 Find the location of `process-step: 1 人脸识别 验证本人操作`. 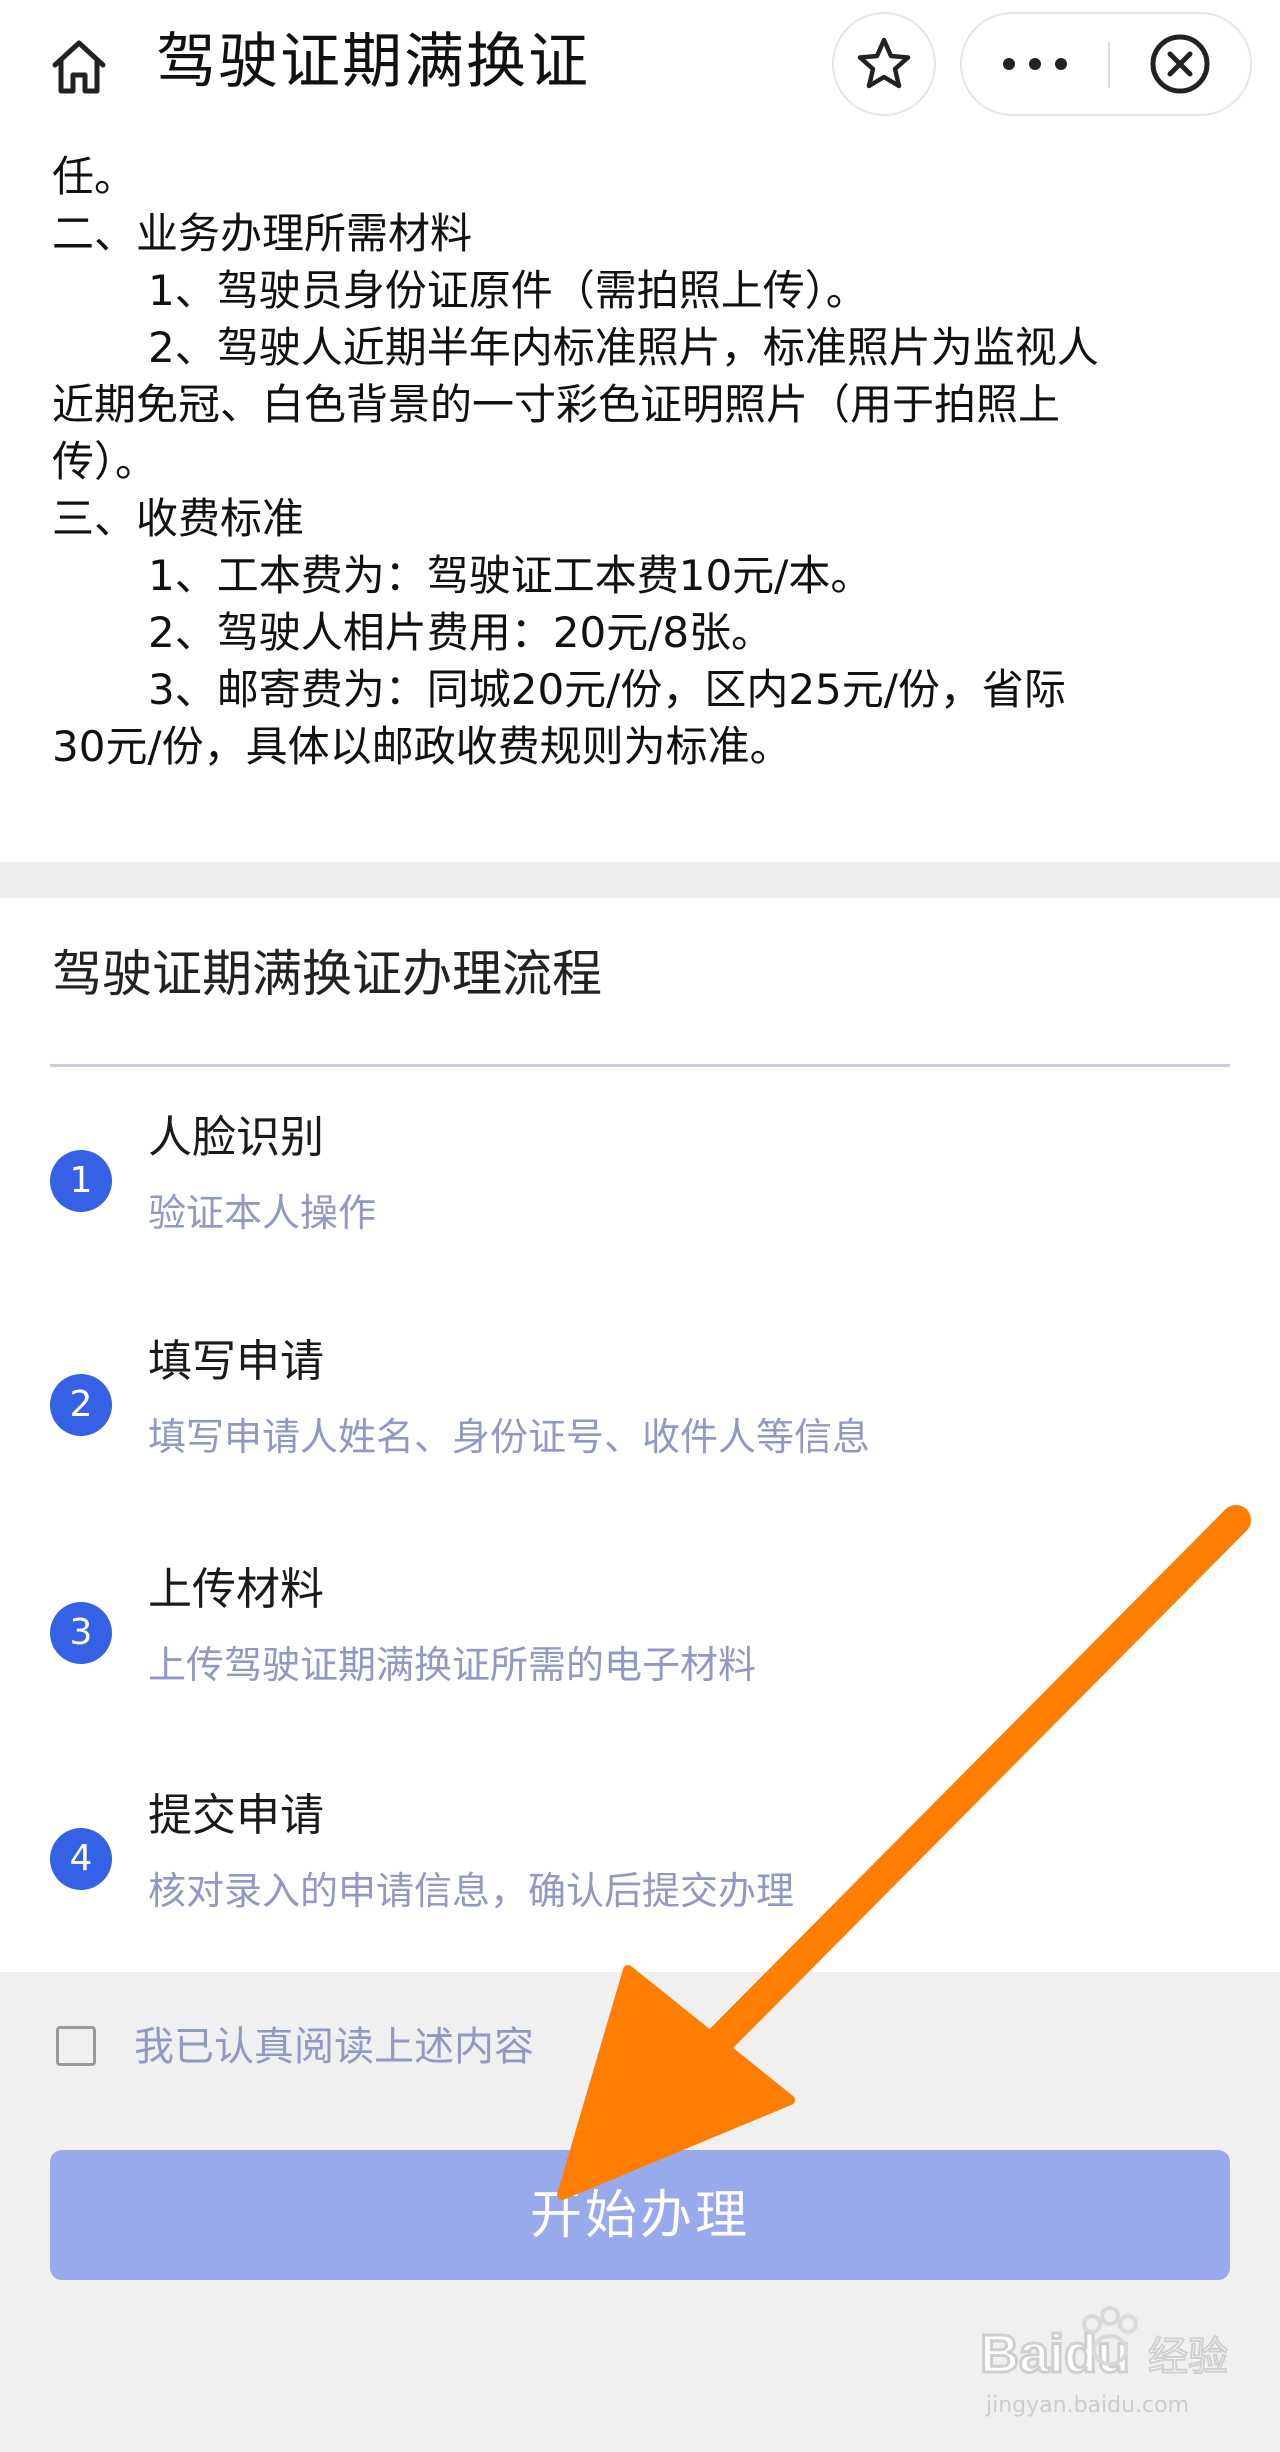

process-step: 1 人脸识别 验证本人操作 is located at coordinates (640, 1180).